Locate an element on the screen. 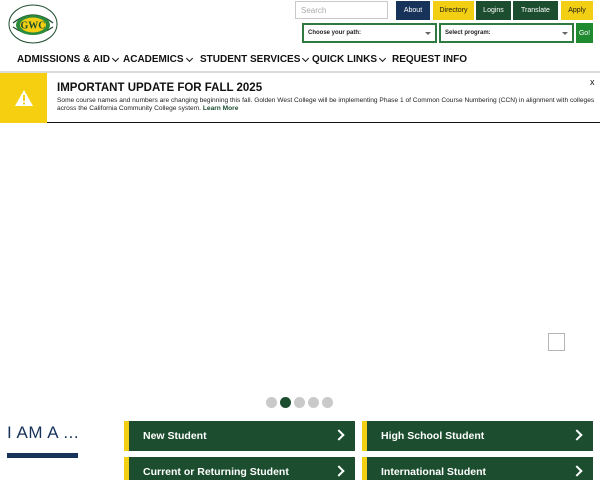 This screenshot has height=480, width=600. nav-student-services: STUDENT SERVICES is located at coordinates (255, 59).